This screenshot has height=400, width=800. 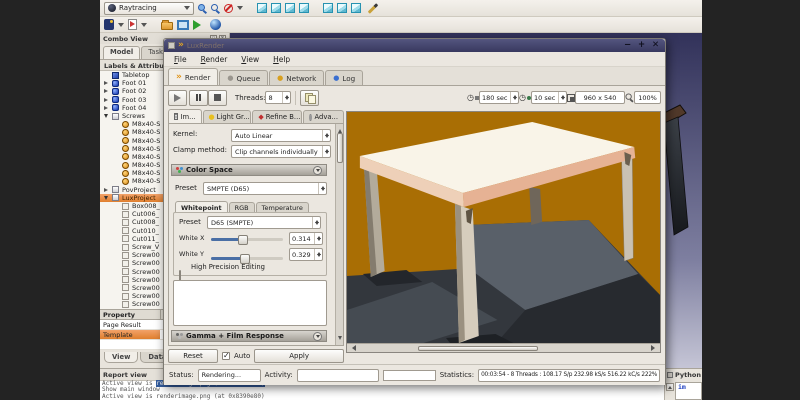 What do you see at coordinates (278, 97) in the screenshot?
I see `threads-stepper: 8` at bounding box center [278, 97].